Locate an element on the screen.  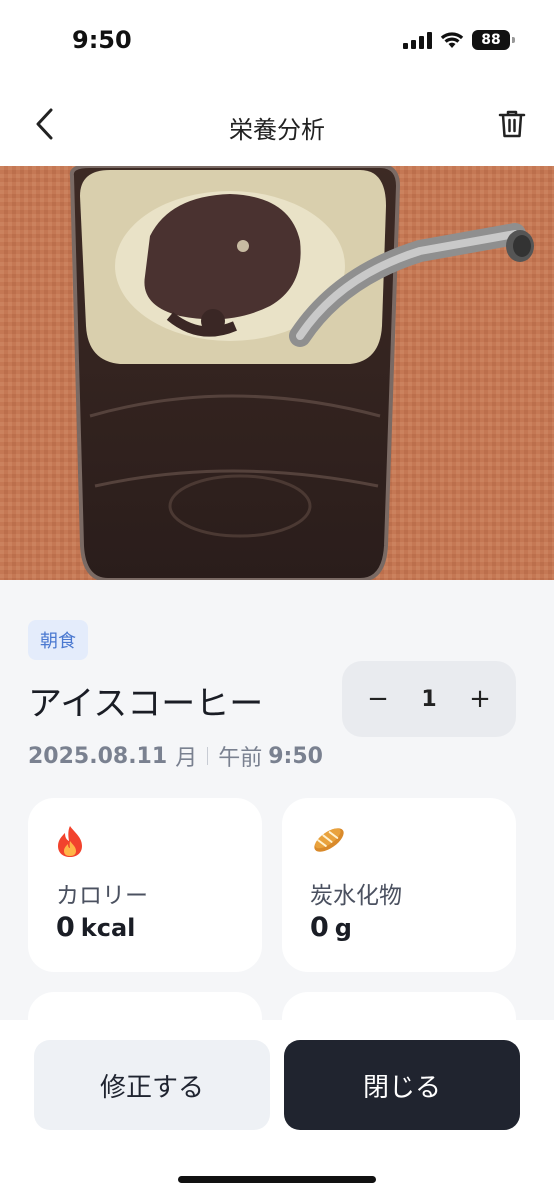
close-button: 閉じる is located at coordinates (402, 1085).